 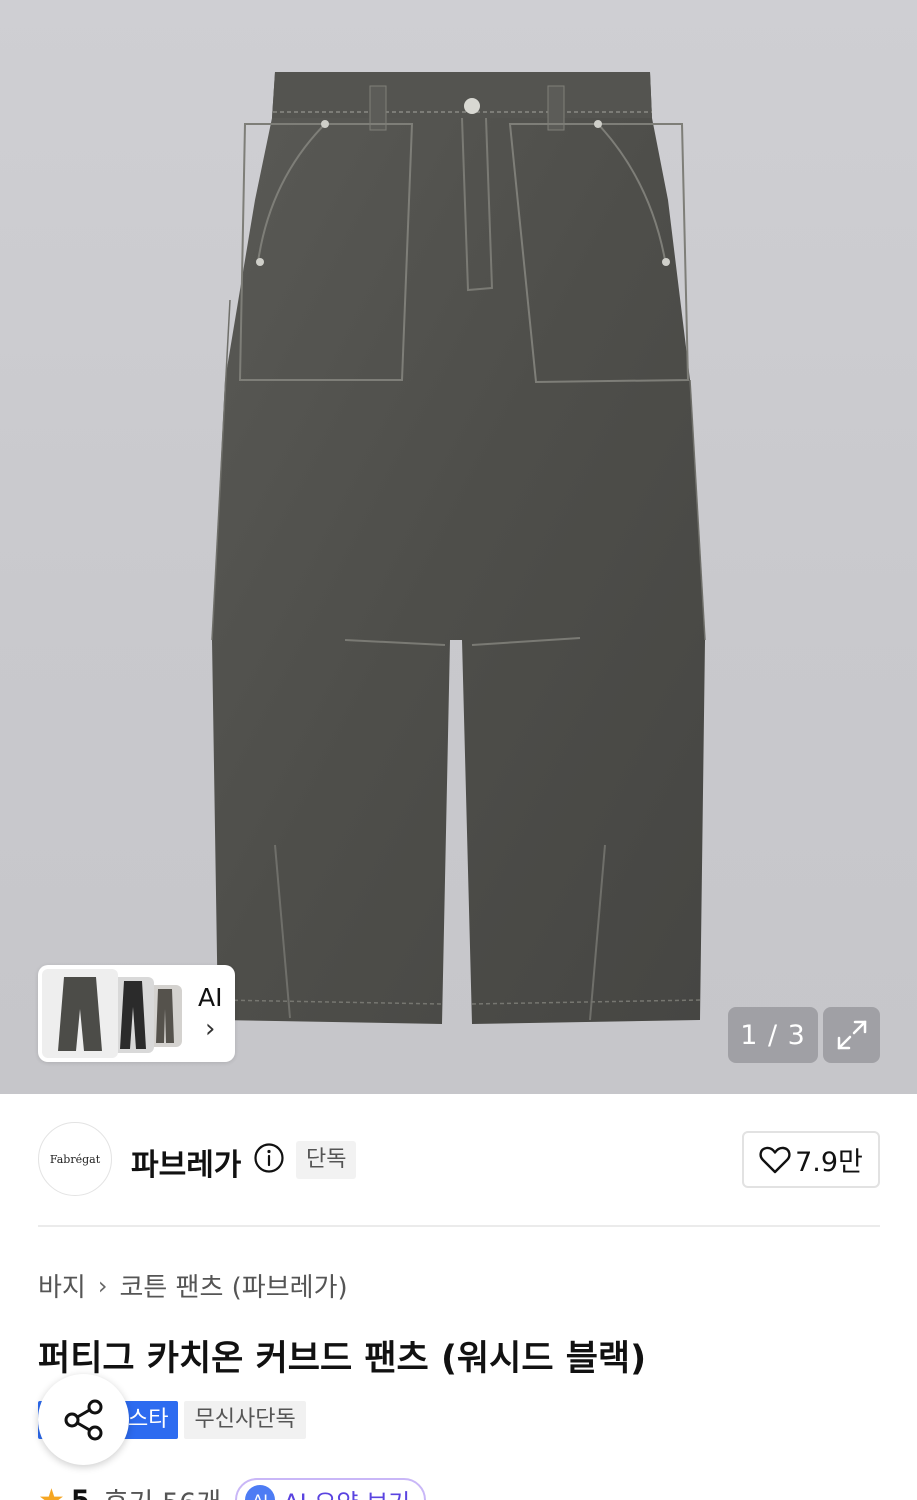 I want to click on share-icon, so click(x=83, y=1419).